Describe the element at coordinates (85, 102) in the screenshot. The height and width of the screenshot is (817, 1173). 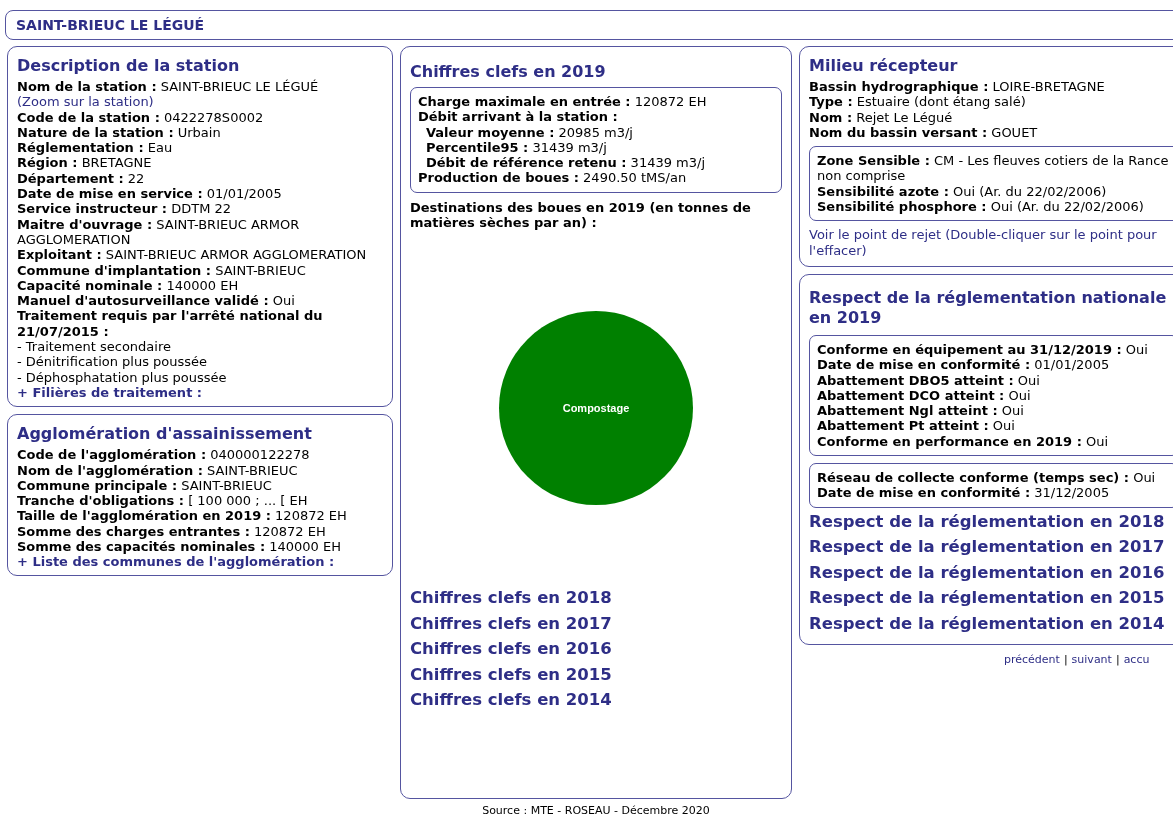
I see `zoom-link: (Zoom sur la station)` at that location.